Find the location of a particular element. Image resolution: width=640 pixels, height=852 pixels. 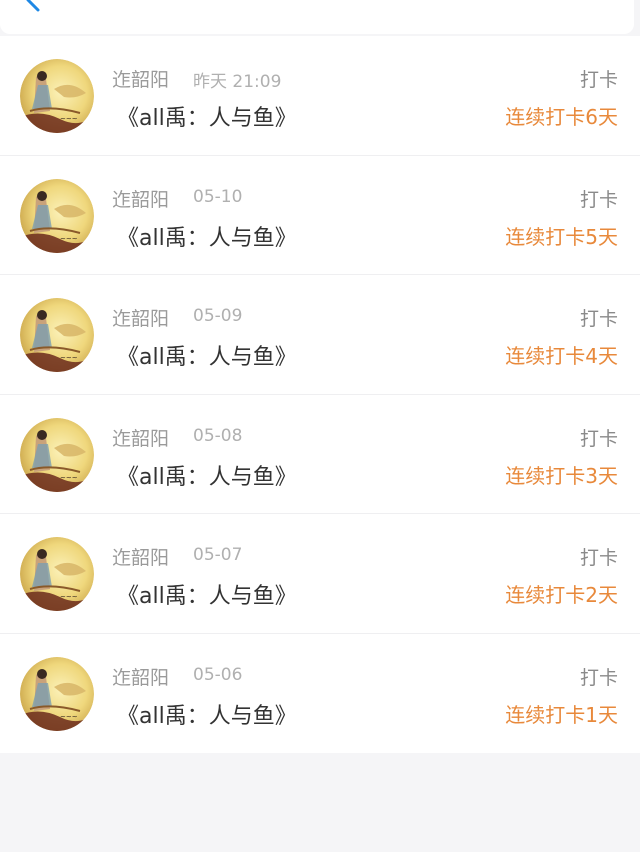

streak-count: 连续打卡2天 is located at coordinates (561, 595).